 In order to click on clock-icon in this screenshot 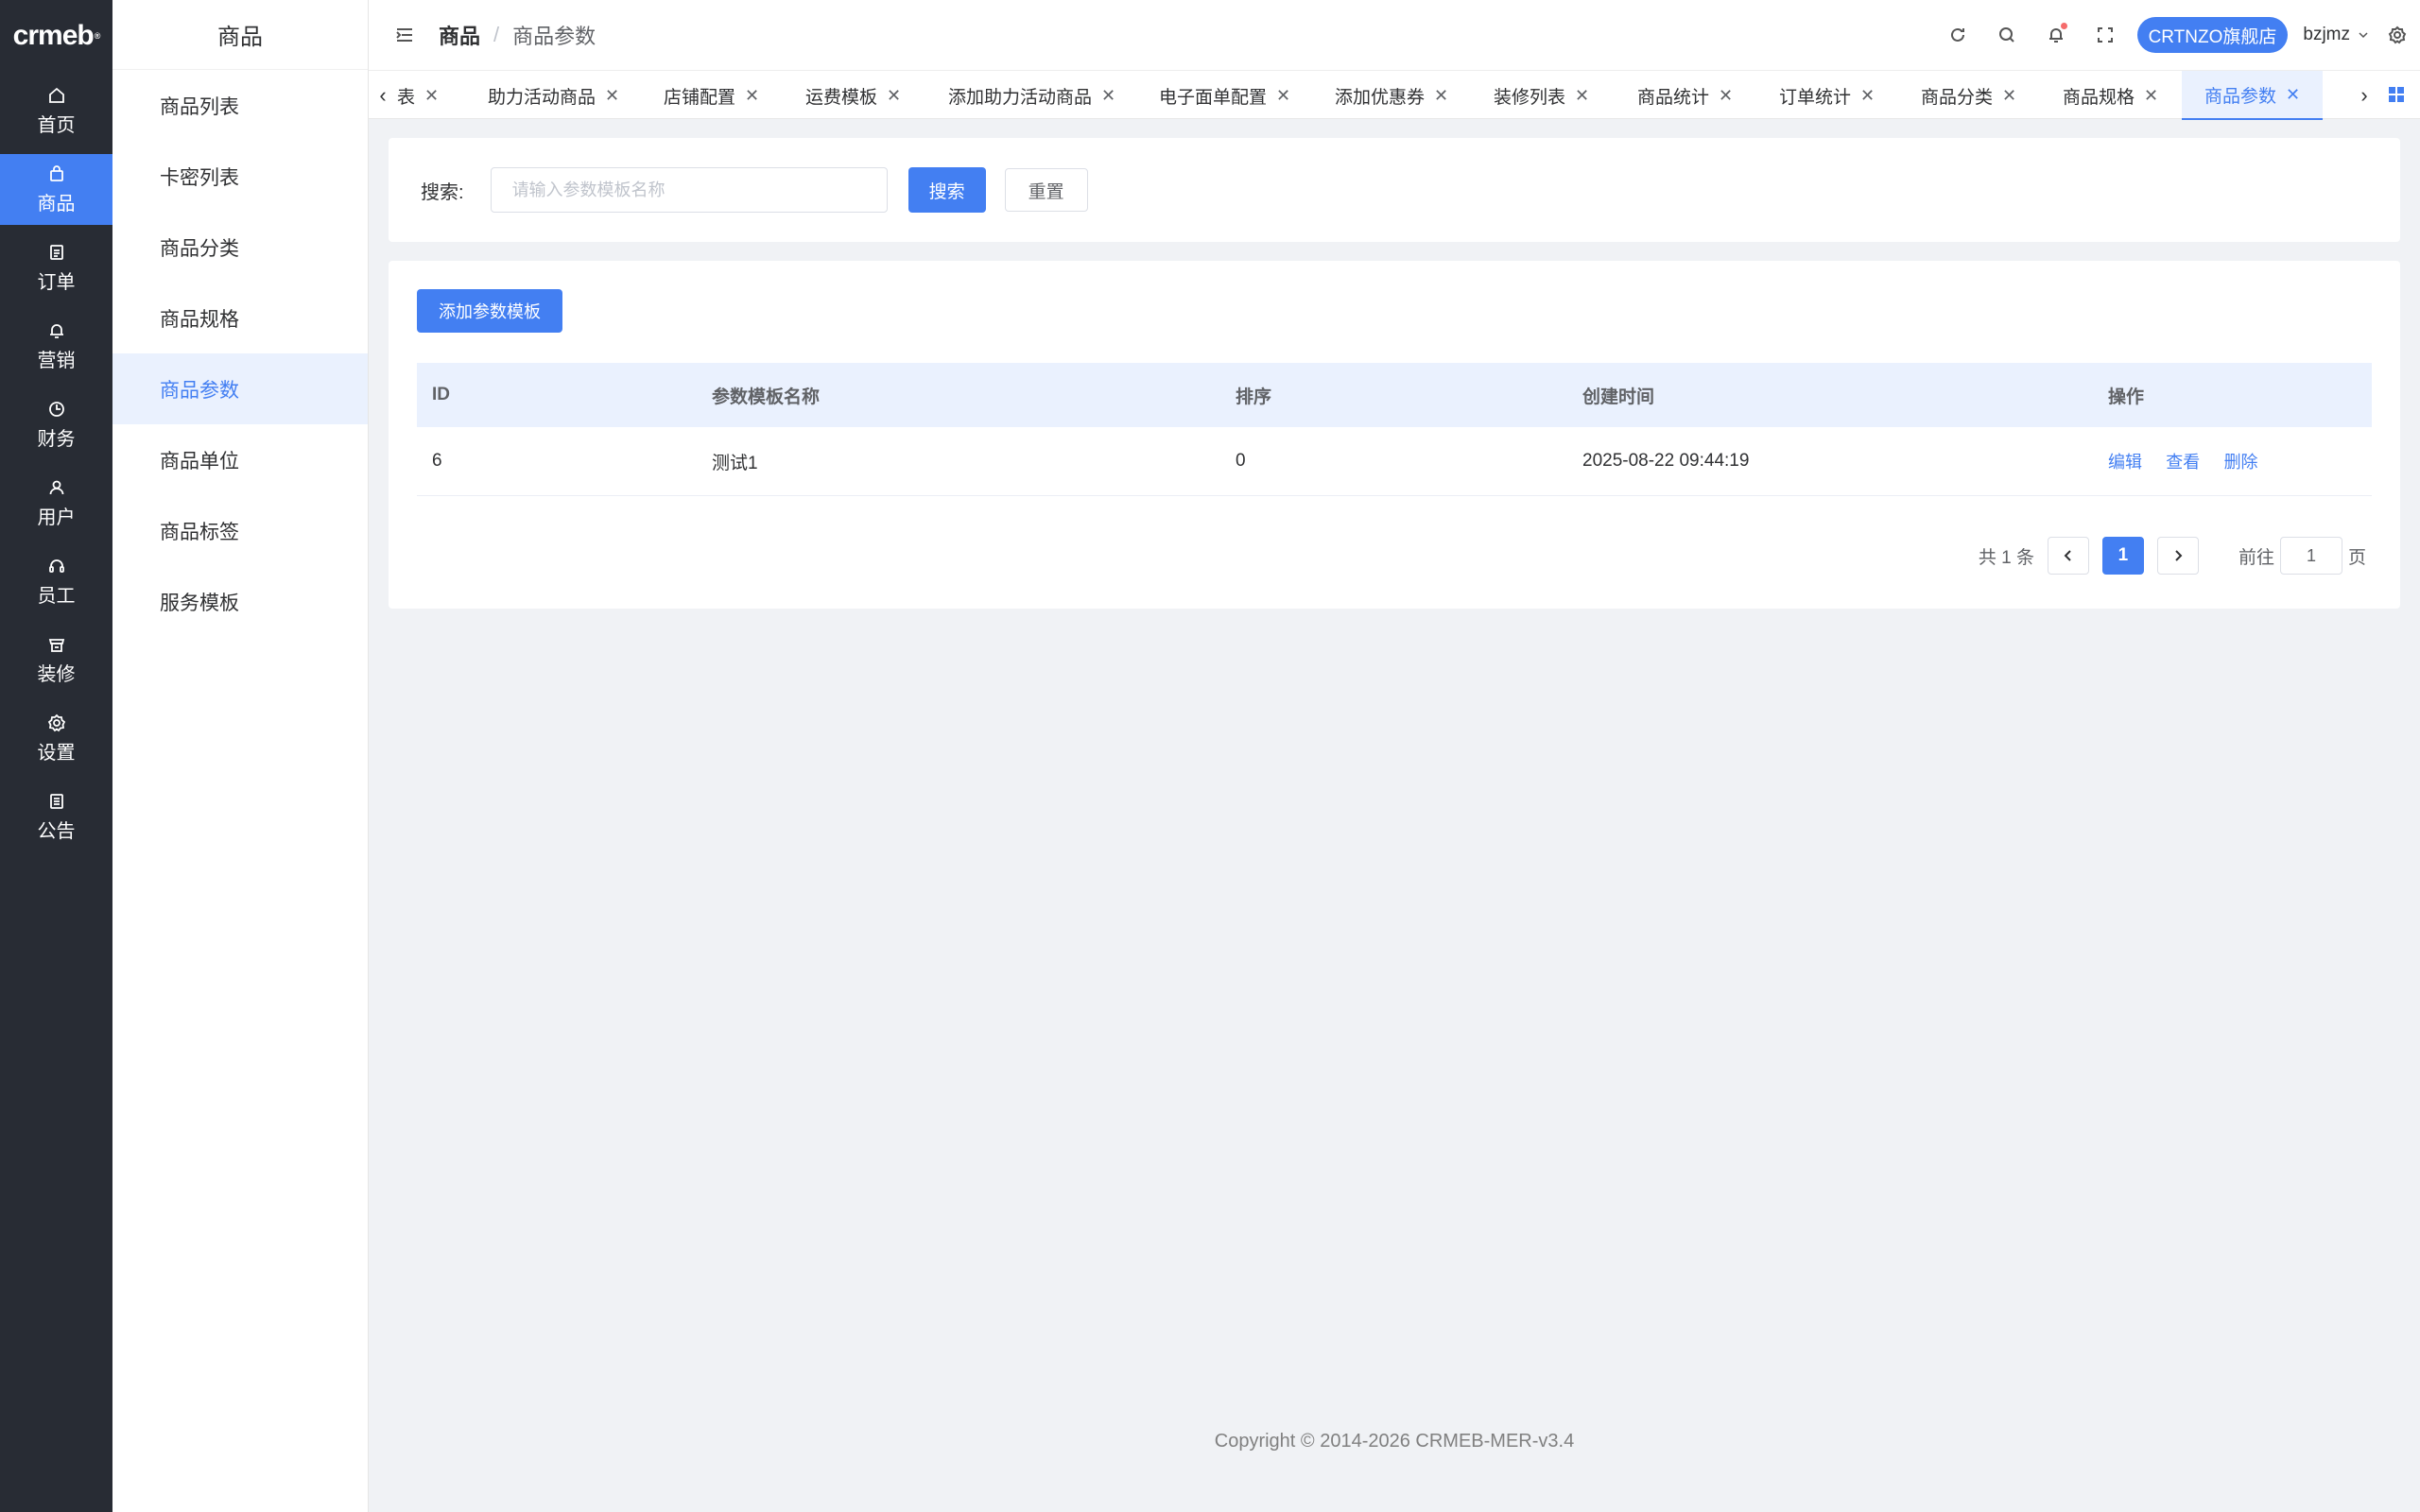, I will do `click(56, 409)`.